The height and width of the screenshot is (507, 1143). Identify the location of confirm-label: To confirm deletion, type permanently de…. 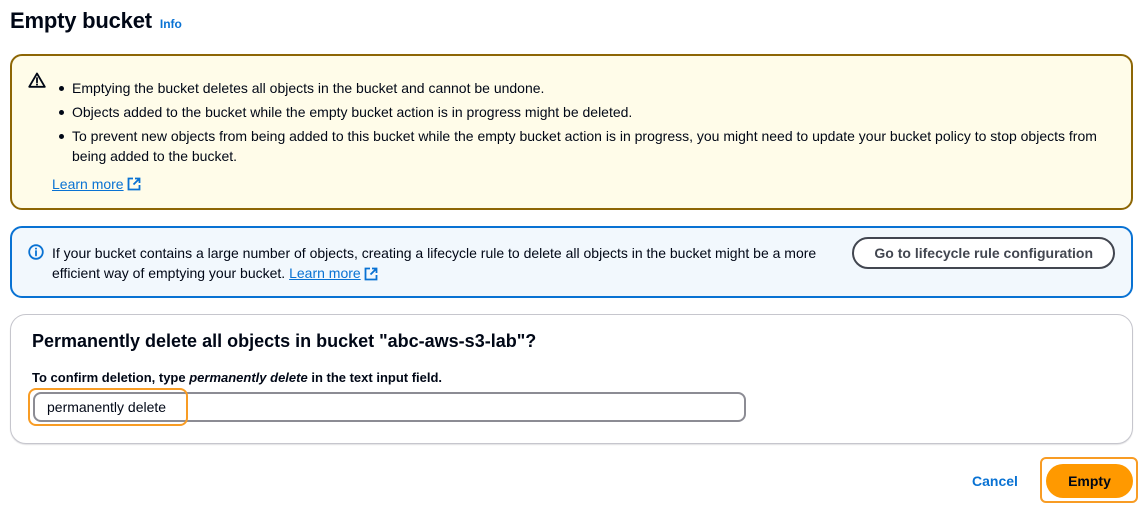
(237, 377).